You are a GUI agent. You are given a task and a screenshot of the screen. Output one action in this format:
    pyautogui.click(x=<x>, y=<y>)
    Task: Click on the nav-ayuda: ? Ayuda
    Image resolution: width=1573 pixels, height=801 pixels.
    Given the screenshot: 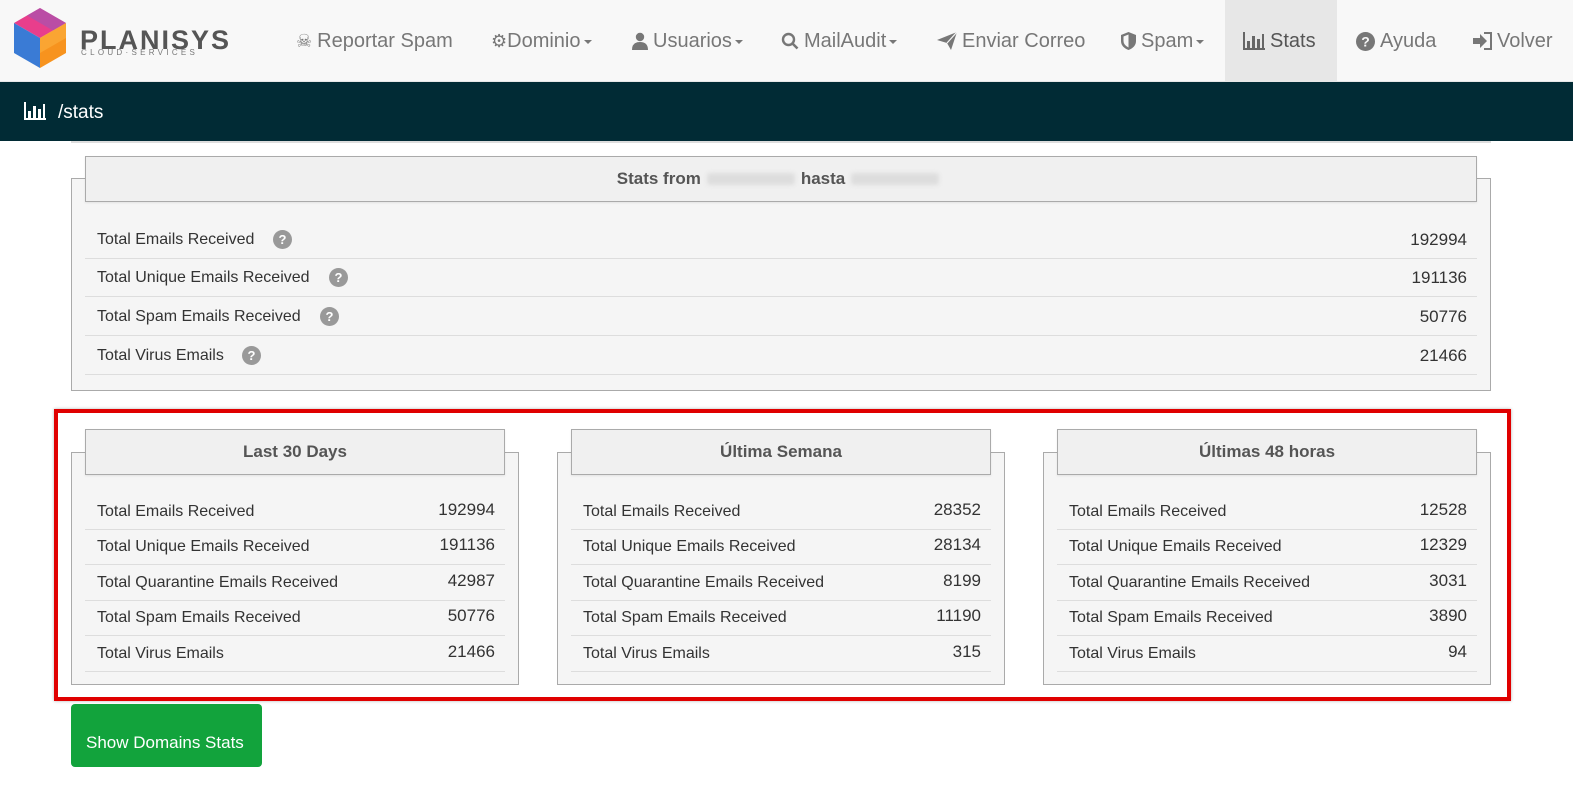 What is the action you would take?
    pyautogui.click(x=1396, y=41)
    